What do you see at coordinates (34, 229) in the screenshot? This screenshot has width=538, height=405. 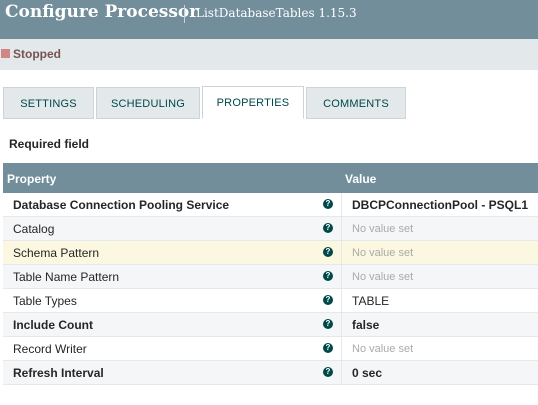 I see `property-name: Catalog` at bounding box center [34, 229].